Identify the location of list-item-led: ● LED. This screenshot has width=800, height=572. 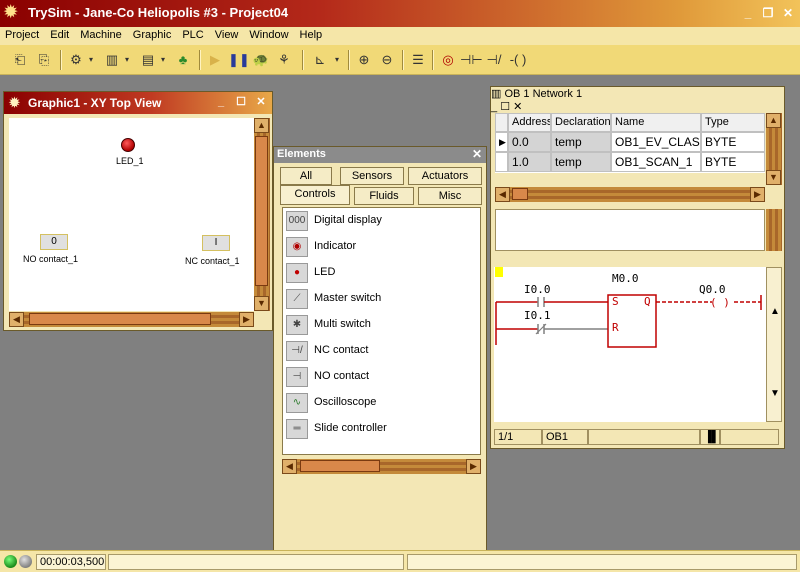
(381, 273).